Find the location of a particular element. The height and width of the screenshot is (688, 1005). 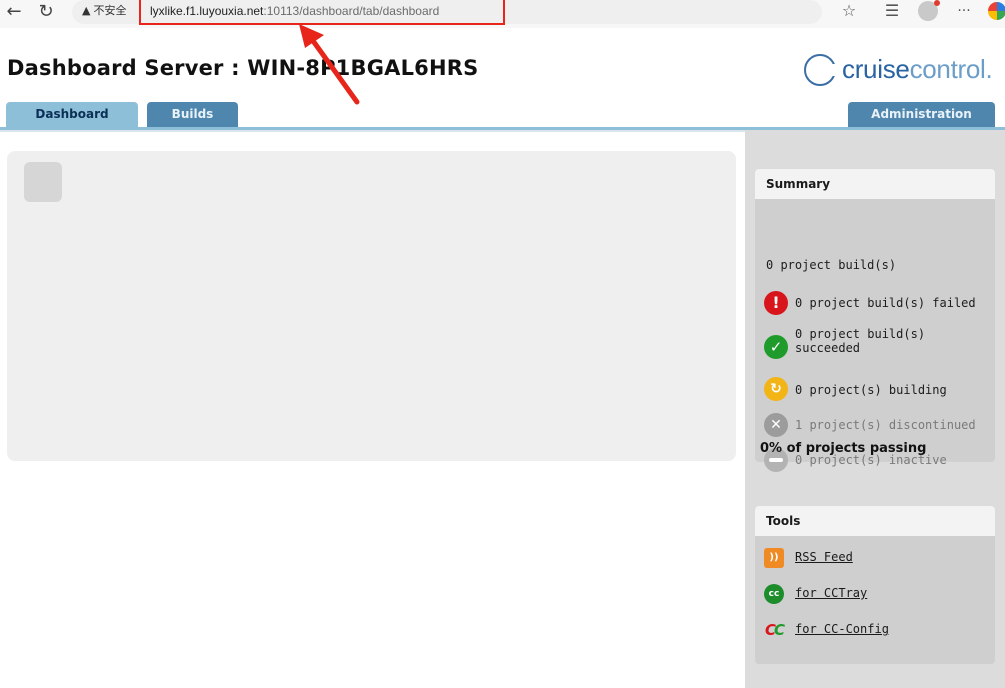

star-icon: ☆ is located at coordinates (849, 12).